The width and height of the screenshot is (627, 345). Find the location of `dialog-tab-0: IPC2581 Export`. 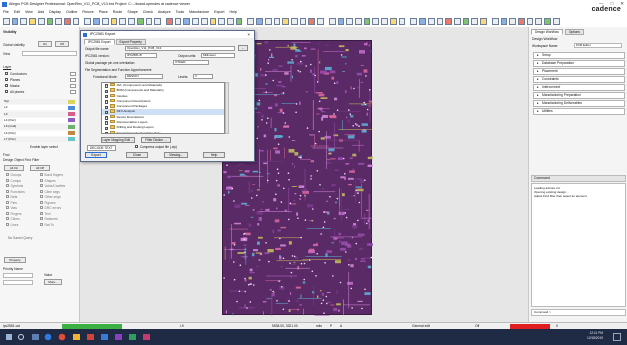

dialog-tab-0: IPC2581 Export is located at coordinates (99, 42).